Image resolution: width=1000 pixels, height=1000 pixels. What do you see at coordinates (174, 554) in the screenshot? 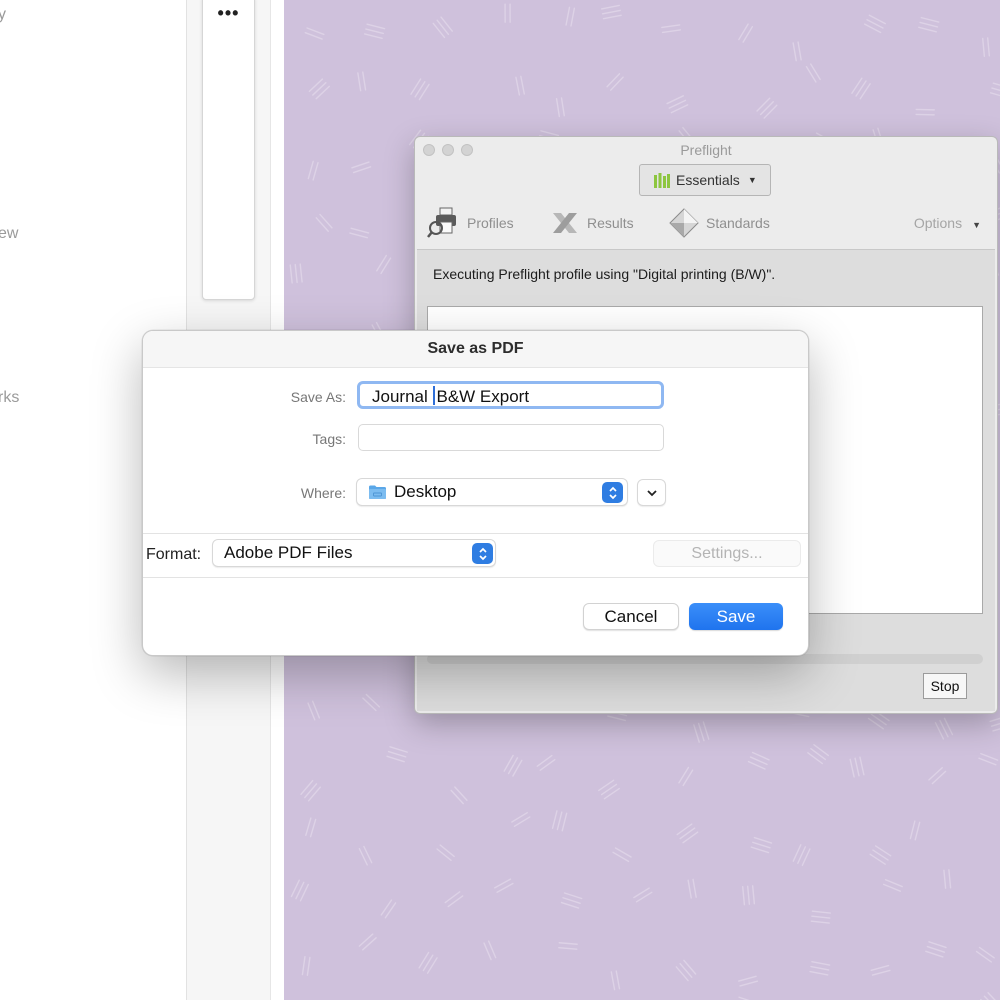
I see `format-label: Format:` at bounding box center [174, 554].